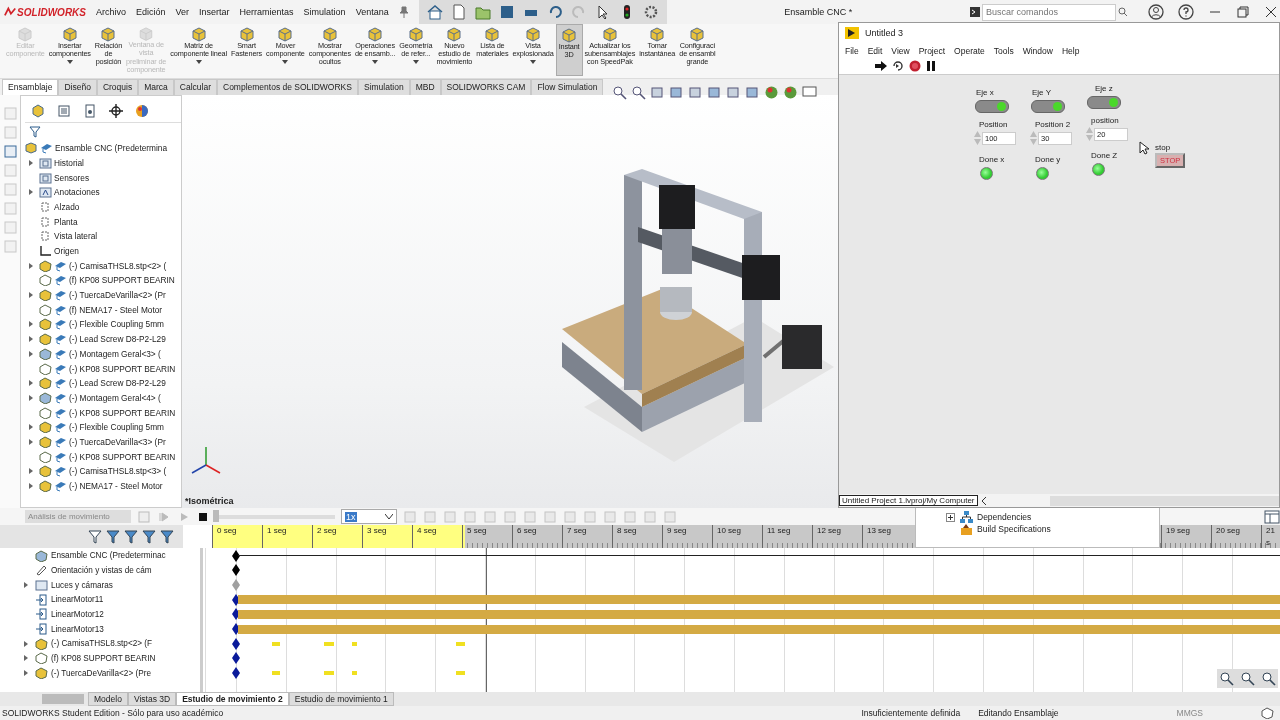 This screenshot has width=1280, height=720. Describe the element at coordinates (1156, 12) in the screenshot. I see `user-icon` at that location.